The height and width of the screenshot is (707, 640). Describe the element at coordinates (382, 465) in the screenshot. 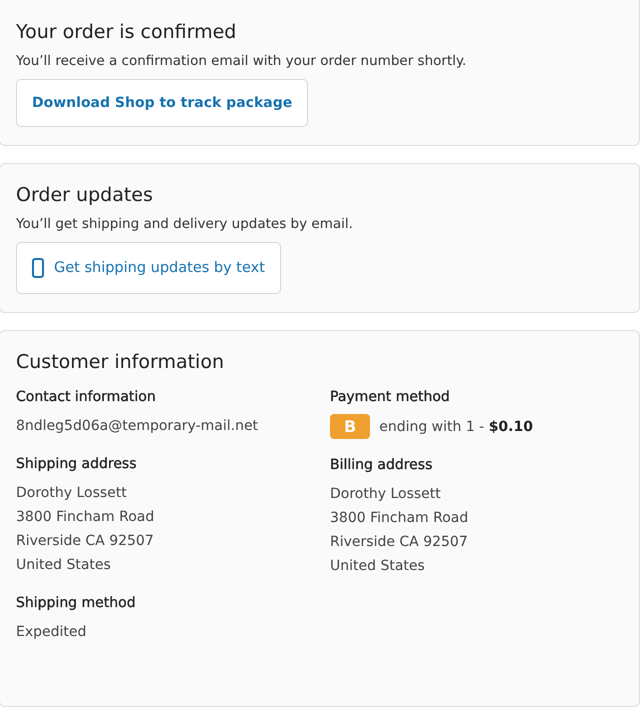

I see `field-heading: Billing address` at that location.